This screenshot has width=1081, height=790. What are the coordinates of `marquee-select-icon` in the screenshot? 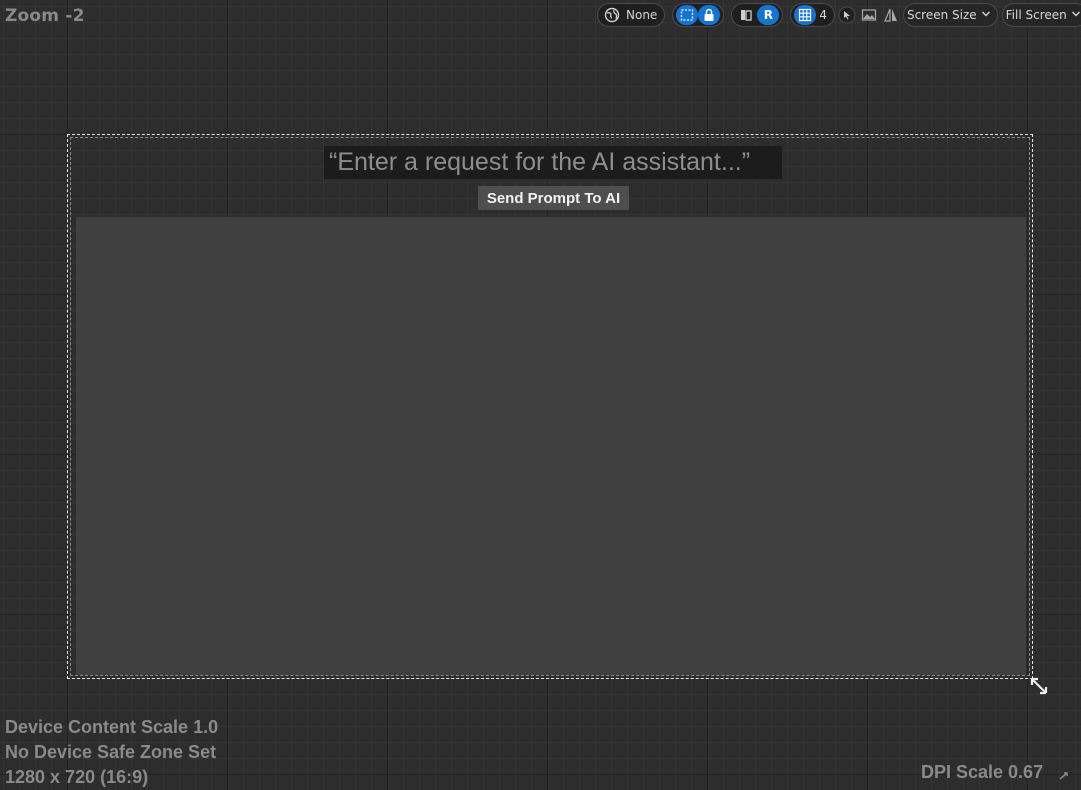 It's located at (687, 15).